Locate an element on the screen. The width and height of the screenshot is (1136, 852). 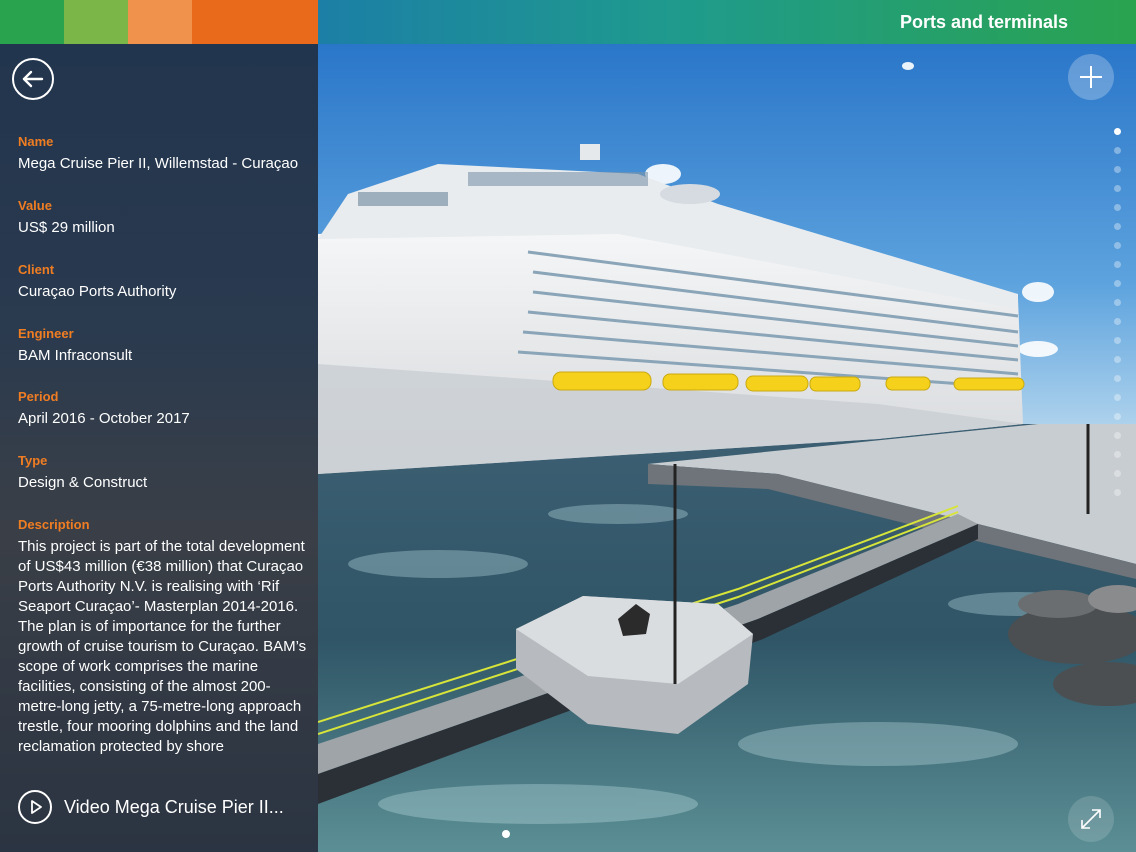
name-label: Name is located at coordinates (36, 141).